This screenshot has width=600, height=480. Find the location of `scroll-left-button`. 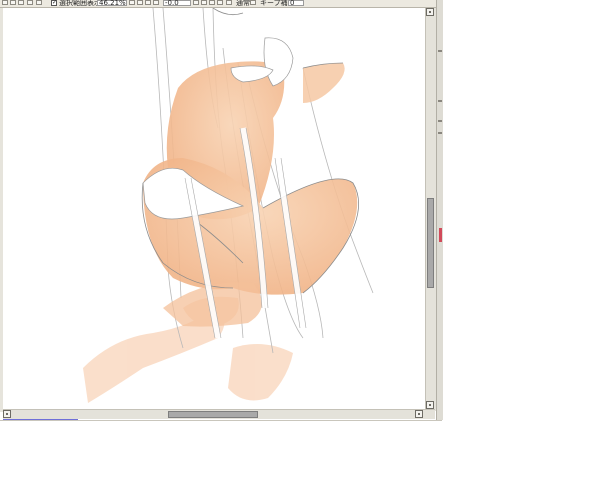

scroll-left-button is located at coordinates (7, 414).